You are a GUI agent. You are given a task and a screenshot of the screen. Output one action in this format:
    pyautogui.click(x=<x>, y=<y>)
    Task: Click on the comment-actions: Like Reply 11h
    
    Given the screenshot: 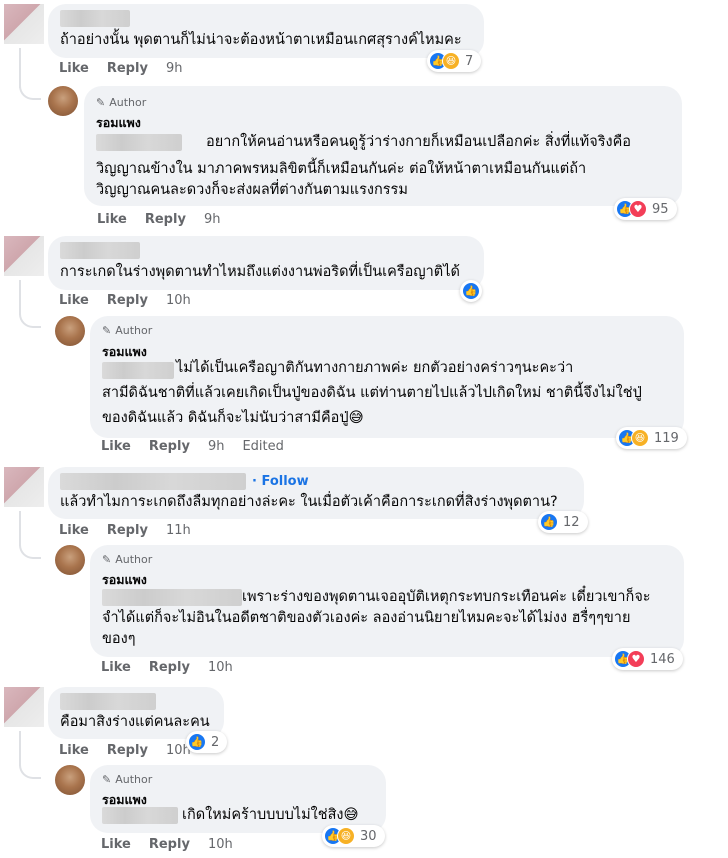 What is the action you would take?
    pyautogui.click(x=125, y=530)
    